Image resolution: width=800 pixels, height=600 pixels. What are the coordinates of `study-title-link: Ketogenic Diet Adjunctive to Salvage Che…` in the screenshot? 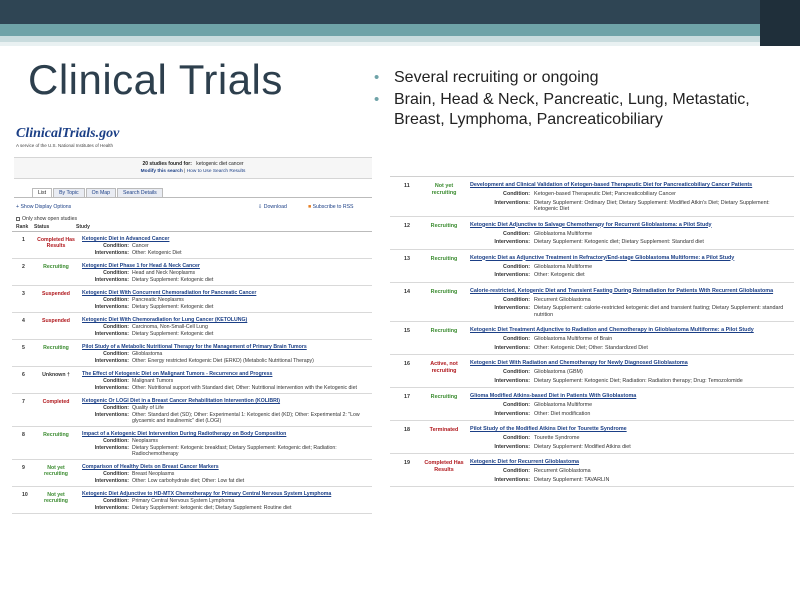 It's located at (629, 225).